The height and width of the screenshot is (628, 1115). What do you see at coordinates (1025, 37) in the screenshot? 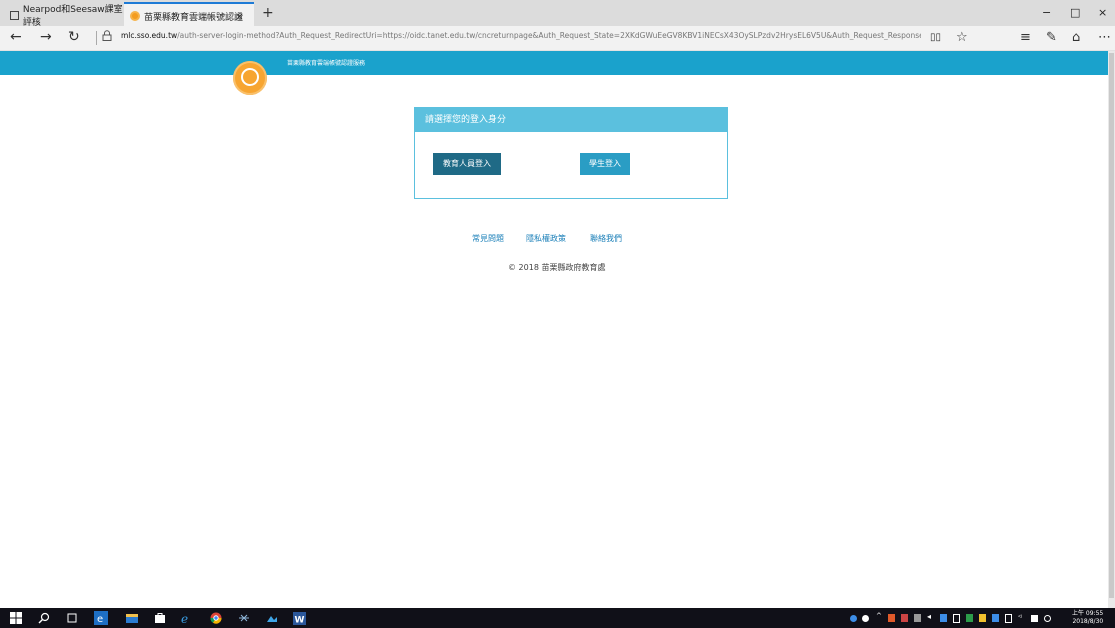
I see `hub-icon: ≡` at bounding box center [1025, 37].